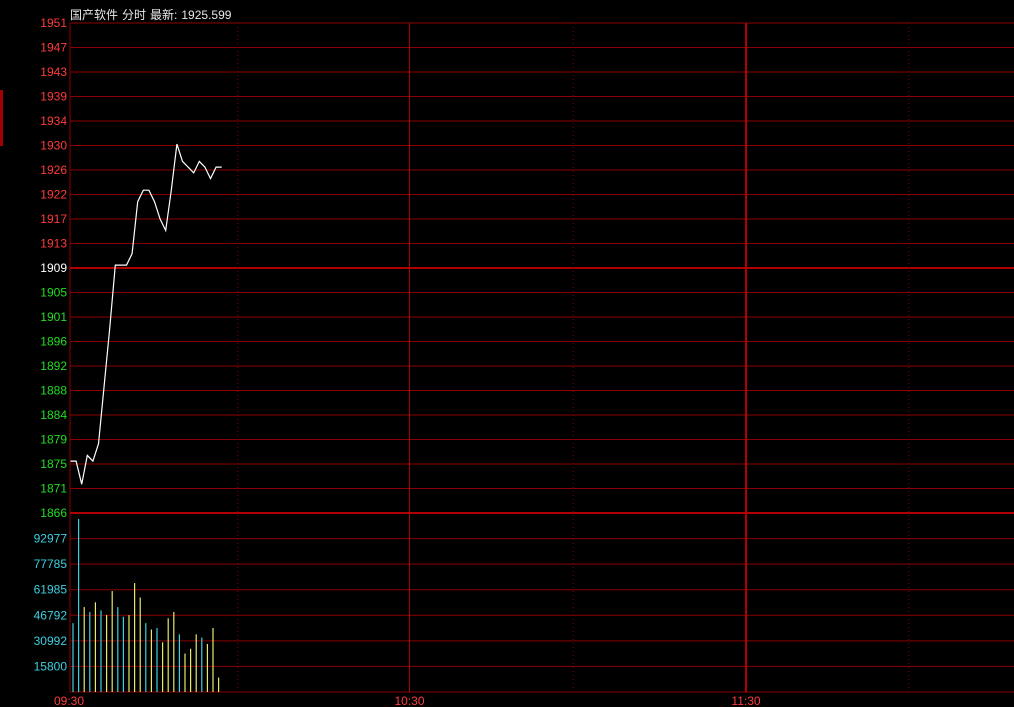 This screenshot has width=1014, height=707. What do you see at coordinates (745, 700) in the screenshot?
I see `time-tick-label: 11:30` at bounding box center [745, 700].